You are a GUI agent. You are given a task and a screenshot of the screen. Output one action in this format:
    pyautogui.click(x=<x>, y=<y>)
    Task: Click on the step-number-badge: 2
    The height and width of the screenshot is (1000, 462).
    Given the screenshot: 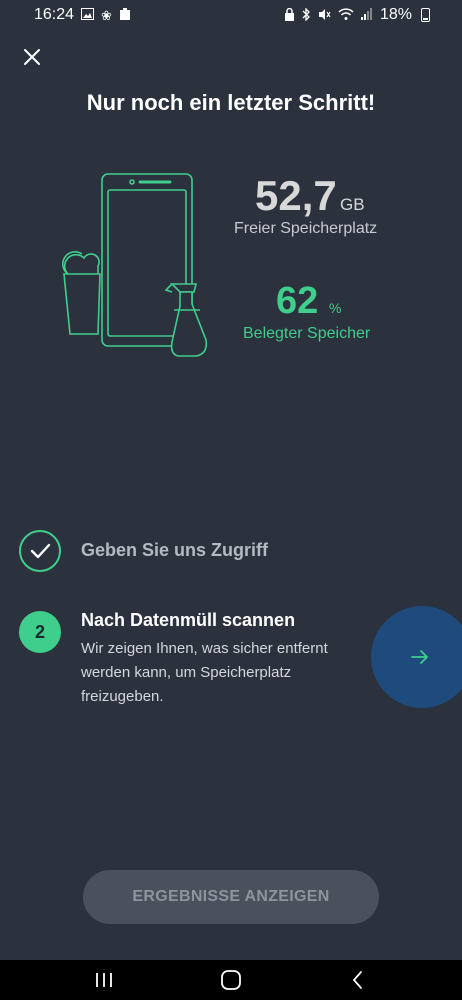 What is the action you would take?
    pyautogui.click(x=40, y=632)
    